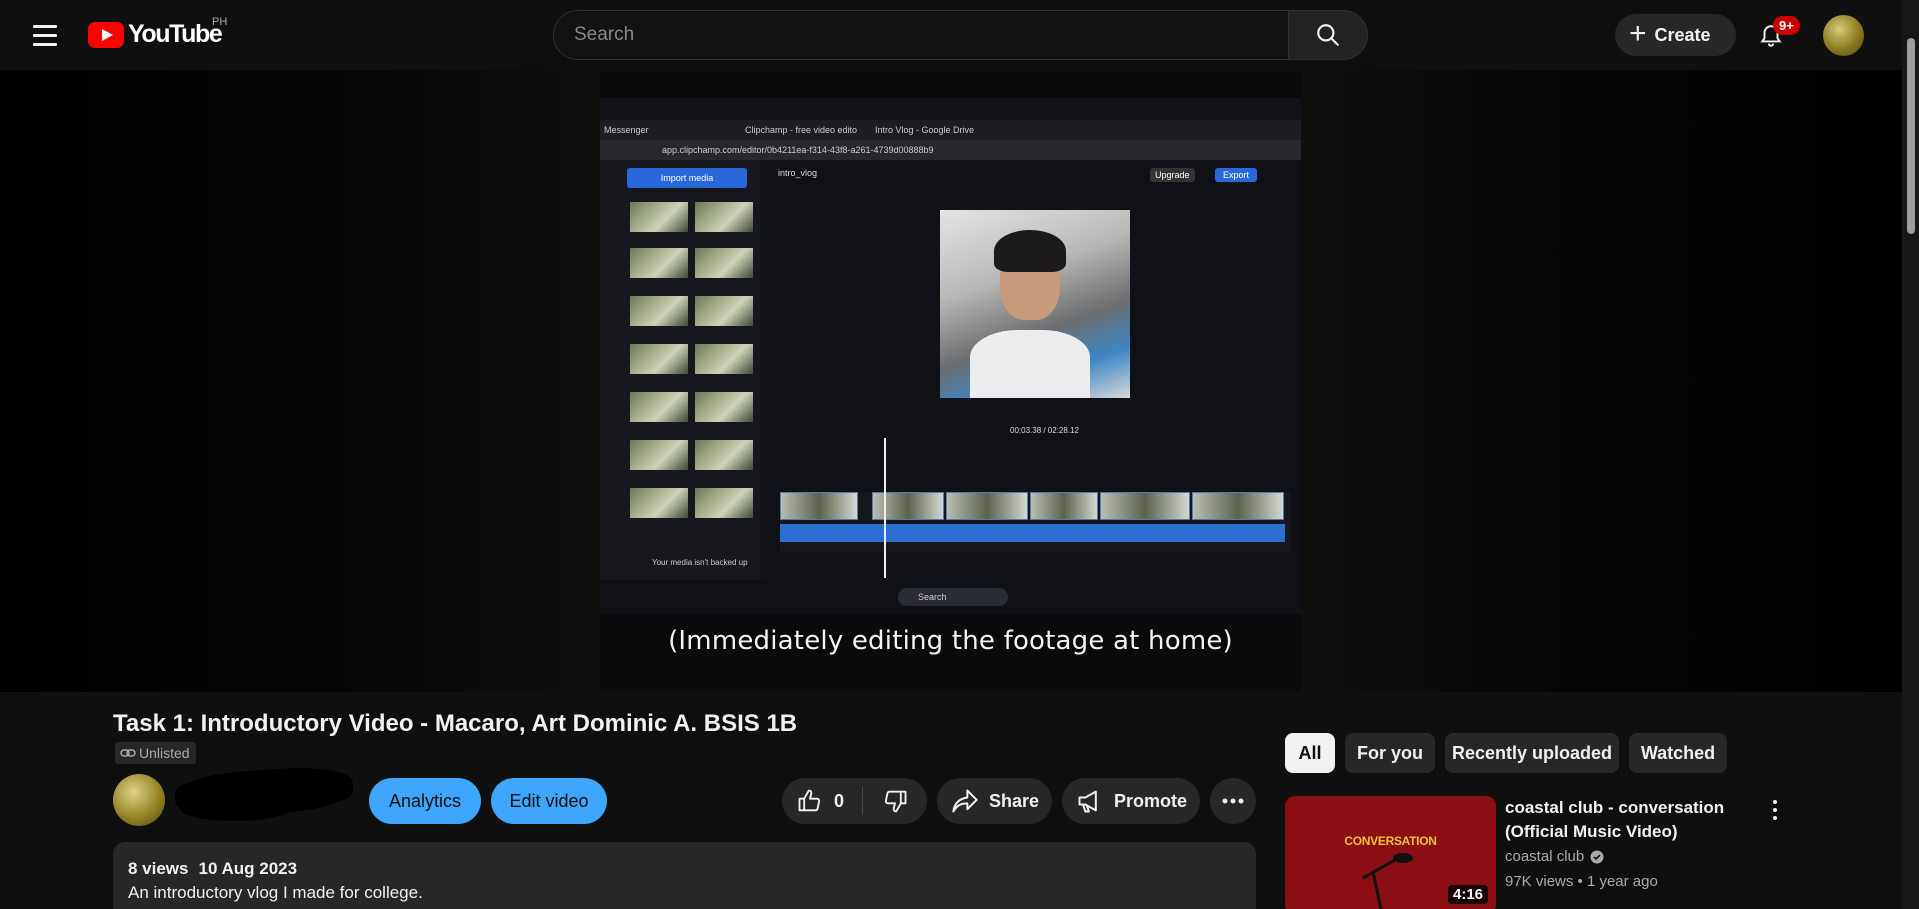 The width and height of the screenshot is (1919, 909). What do you see at coordinates (1682, 34) in the screenshot?
I see `create-label: Create` at bounding box center [1682, 34].